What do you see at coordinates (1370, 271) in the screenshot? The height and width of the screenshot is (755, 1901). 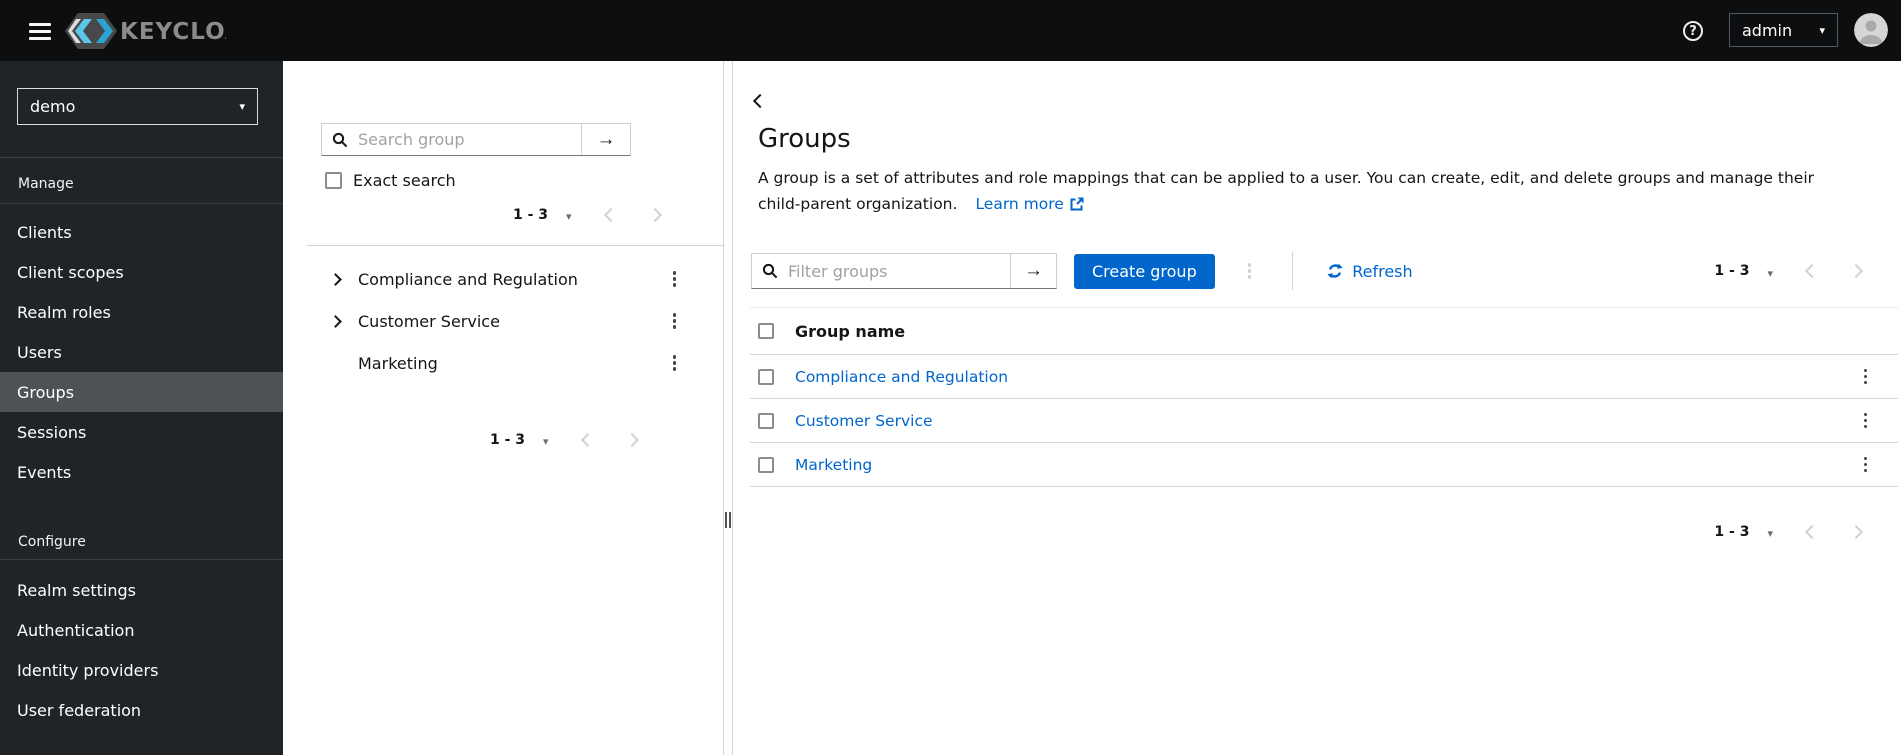 I see `refresh-button: Refresh` at bounding box center [1370, 271].